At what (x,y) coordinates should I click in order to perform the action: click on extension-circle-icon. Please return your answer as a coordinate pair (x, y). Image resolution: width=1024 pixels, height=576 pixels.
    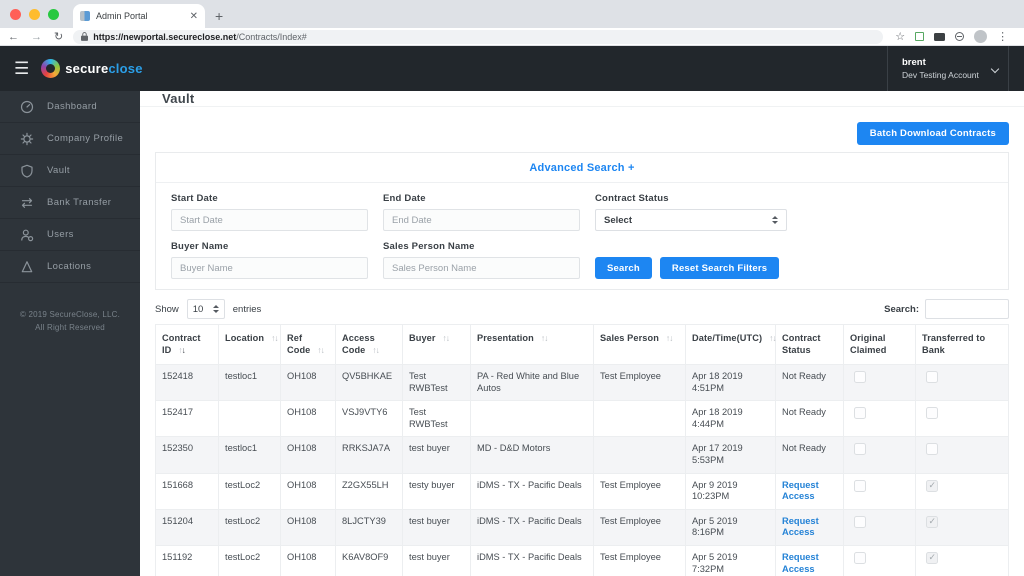
    Looking at the image, I should click on (960, 36).